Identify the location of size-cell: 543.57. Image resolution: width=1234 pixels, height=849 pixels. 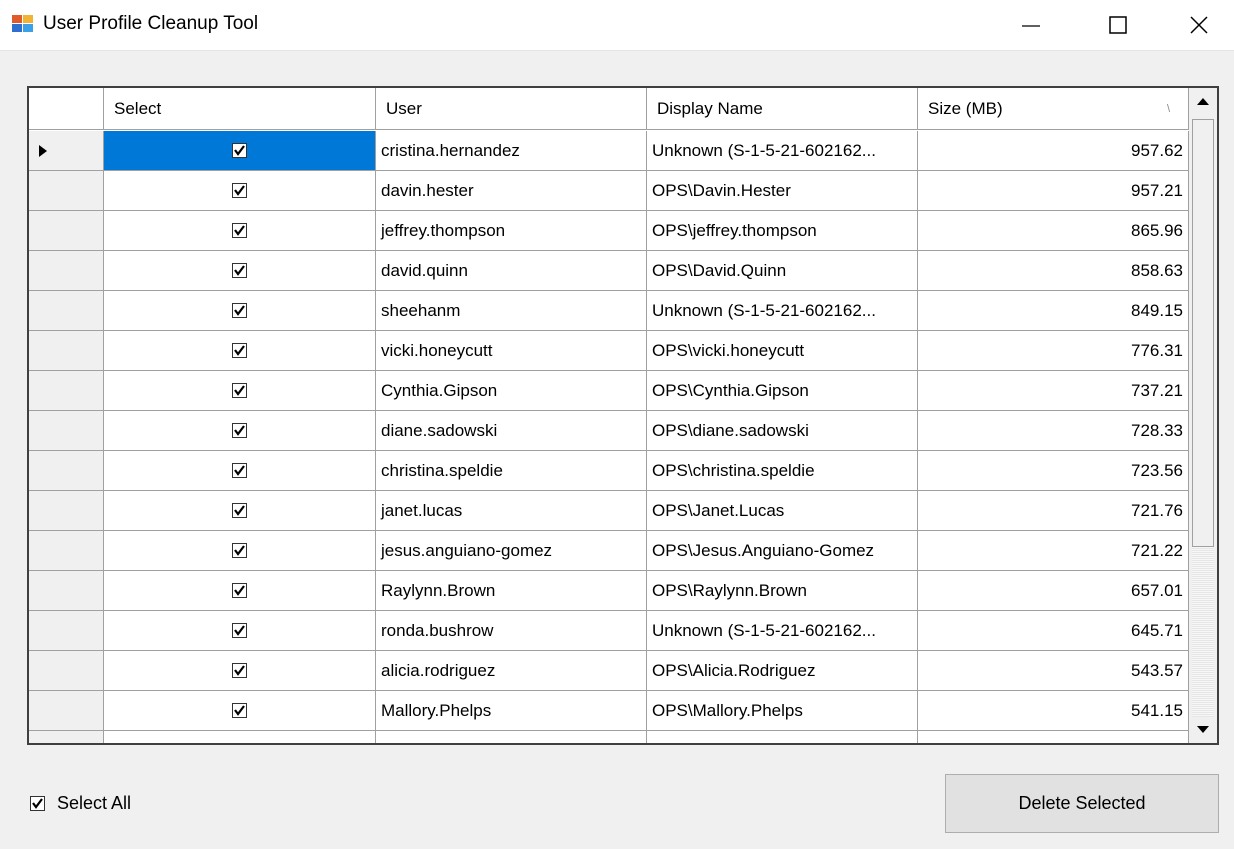
(1053, 671).